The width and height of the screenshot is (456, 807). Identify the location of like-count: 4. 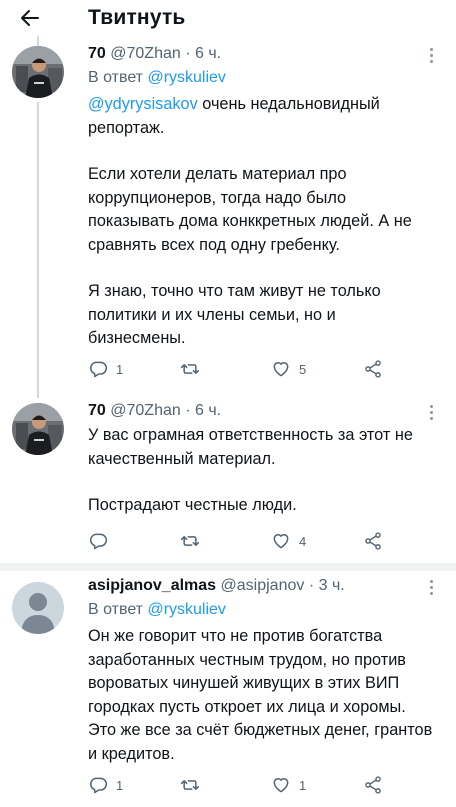
(303, 541).